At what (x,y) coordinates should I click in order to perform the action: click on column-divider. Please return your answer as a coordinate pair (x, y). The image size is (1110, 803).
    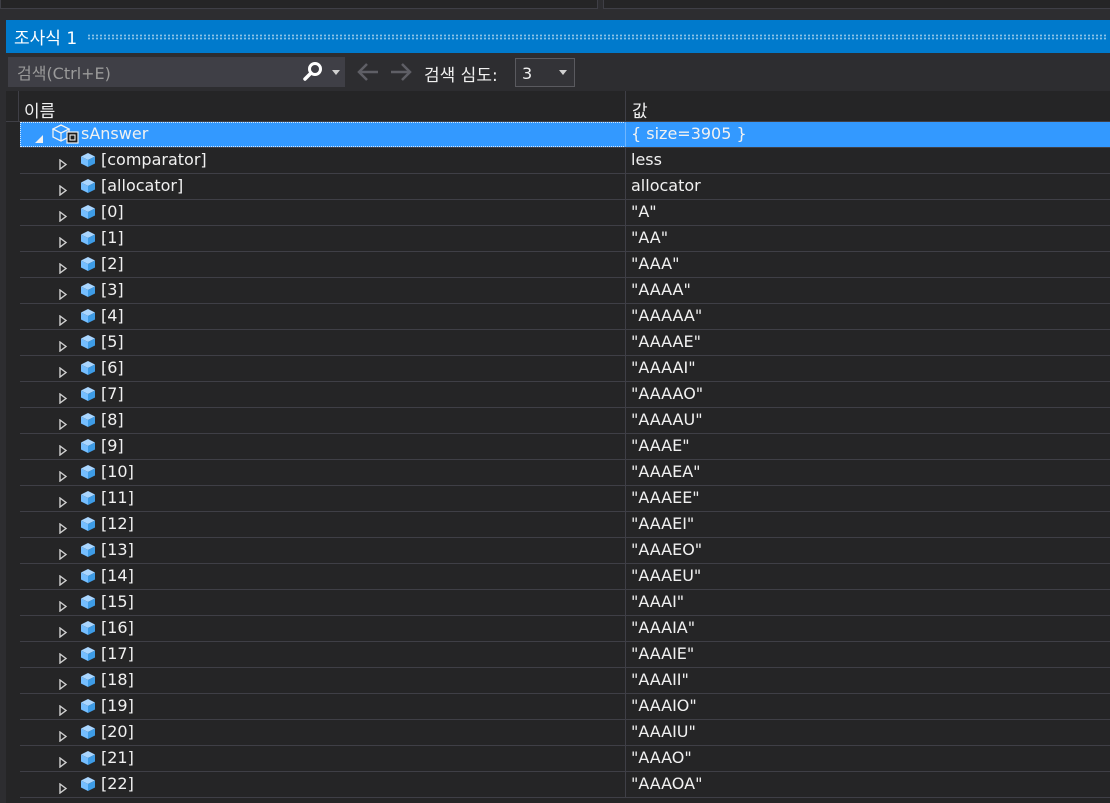
    Looking at the image, I should click on (625, 160).